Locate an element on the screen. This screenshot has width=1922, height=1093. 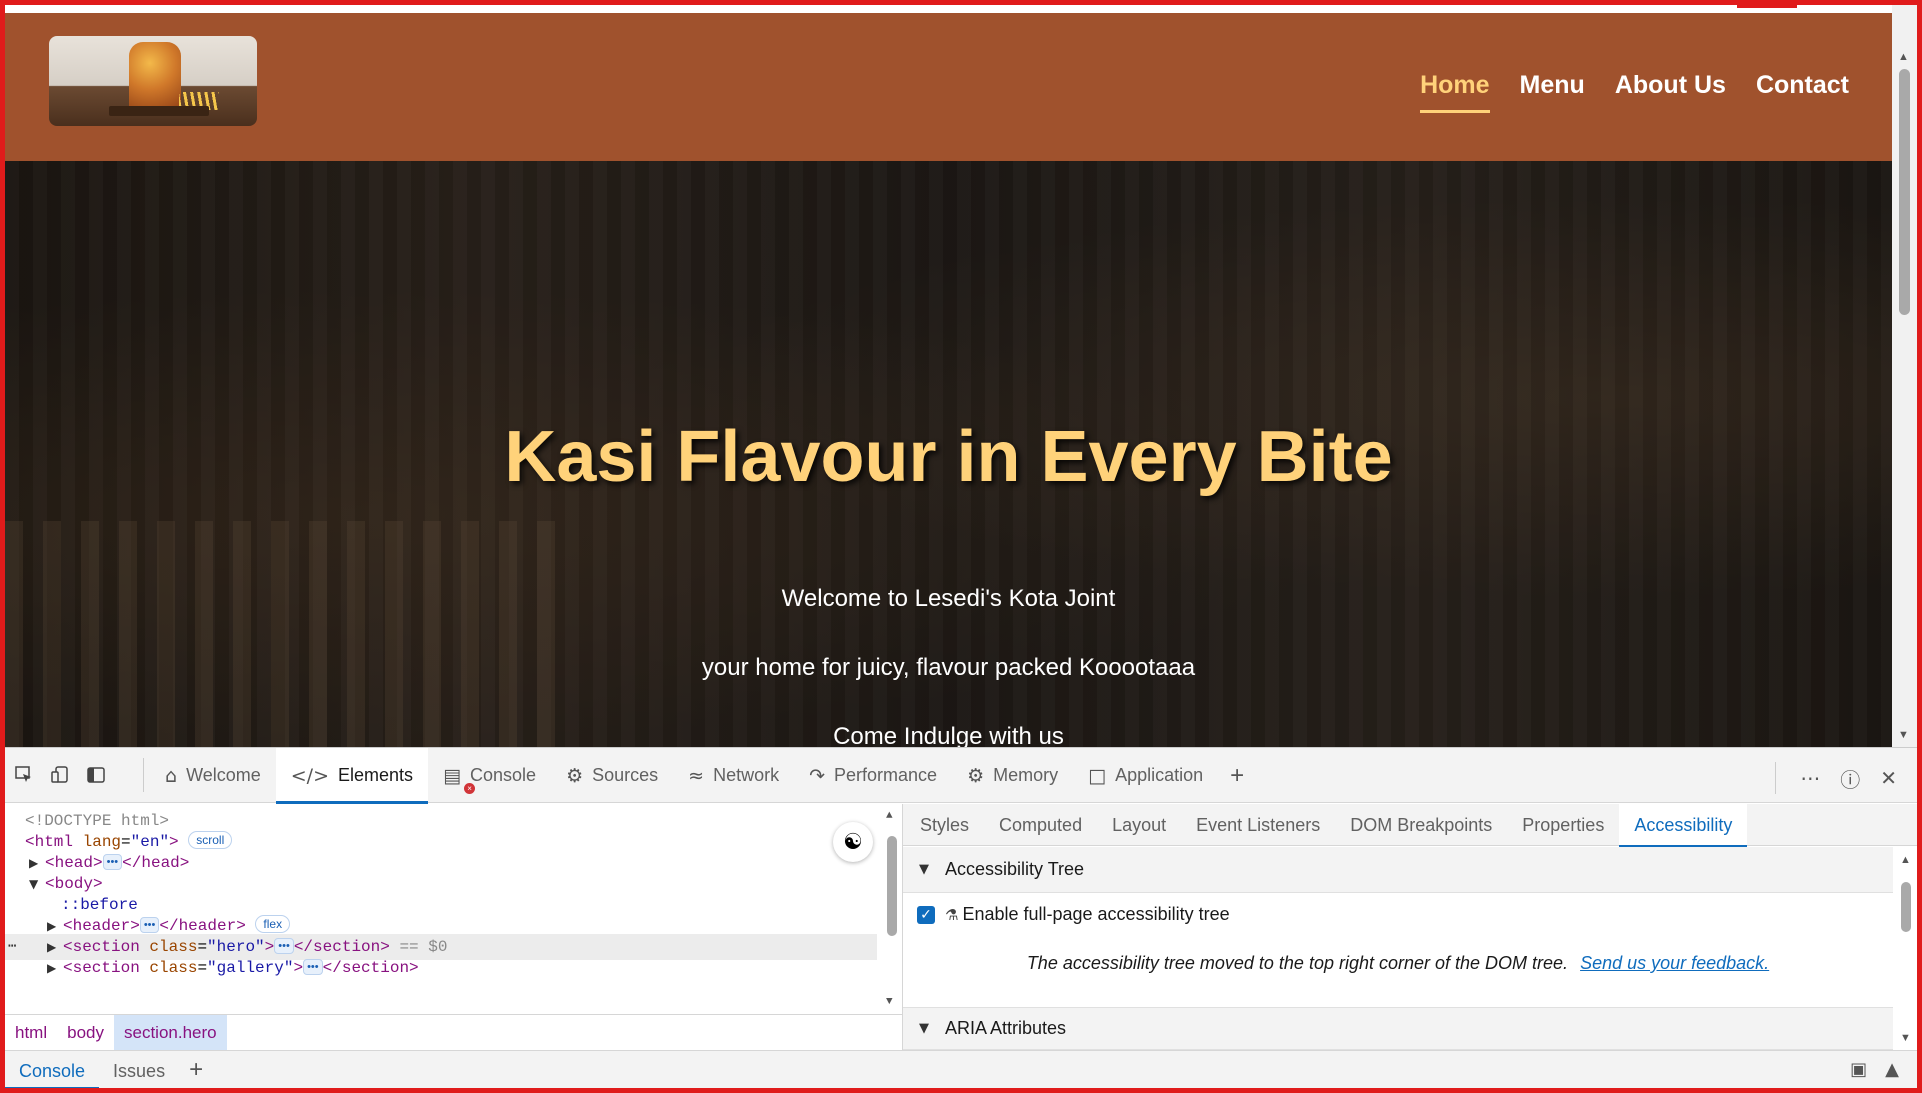
elements-scrollbar: ▲ ▼ is located at coordinates (891, 909).